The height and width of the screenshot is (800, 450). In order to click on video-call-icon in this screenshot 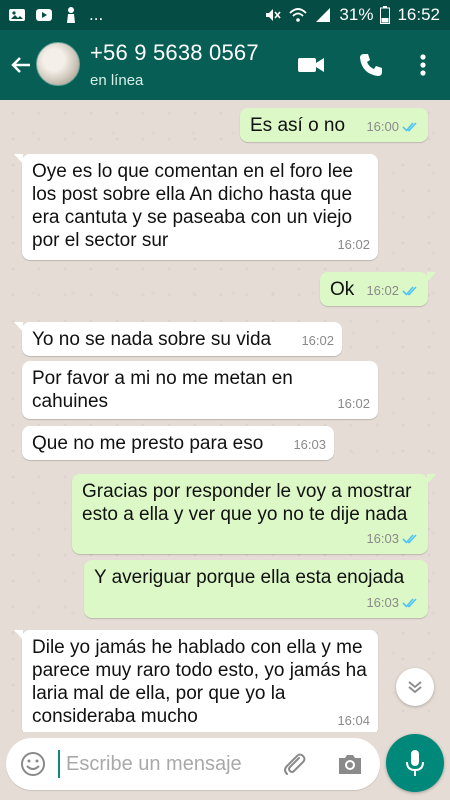, I will do `click(311, 65)`.